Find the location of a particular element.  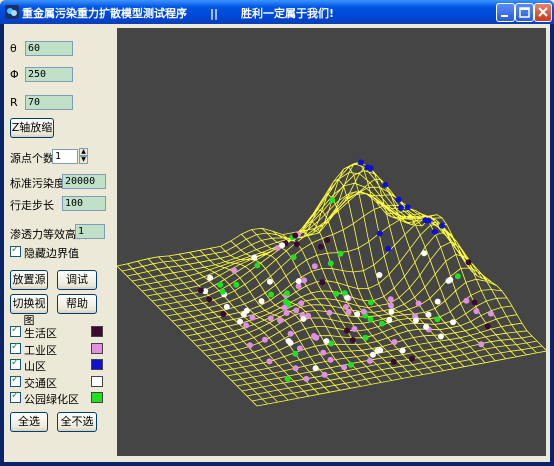

minimize-button is located at coordinates (505, 12).